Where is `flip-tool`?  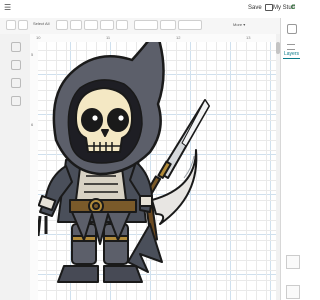 flip-tool is located at coordinates (122, 25).